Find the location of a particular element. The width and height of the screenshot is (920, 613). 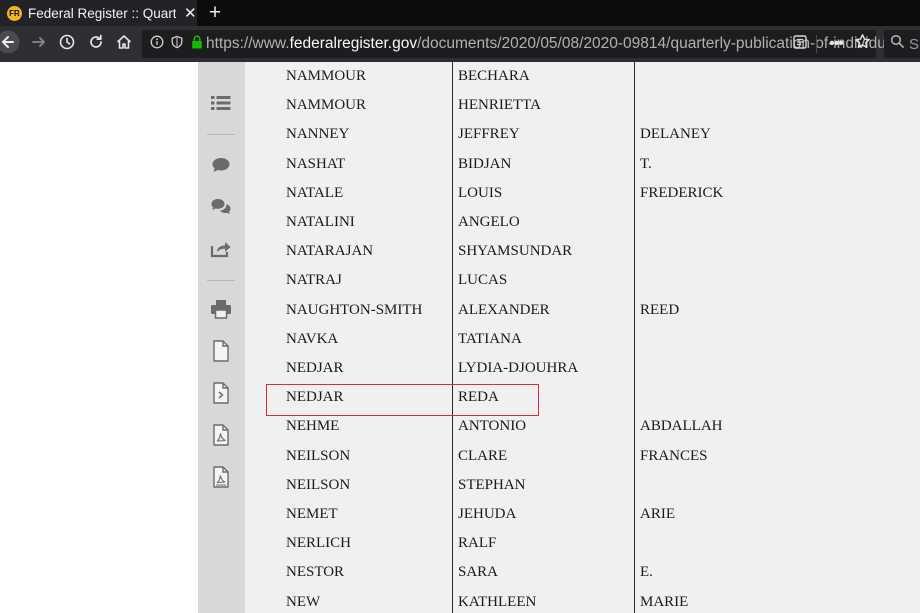

last-name-cell: NEMET is located at coordinates (312, 514).